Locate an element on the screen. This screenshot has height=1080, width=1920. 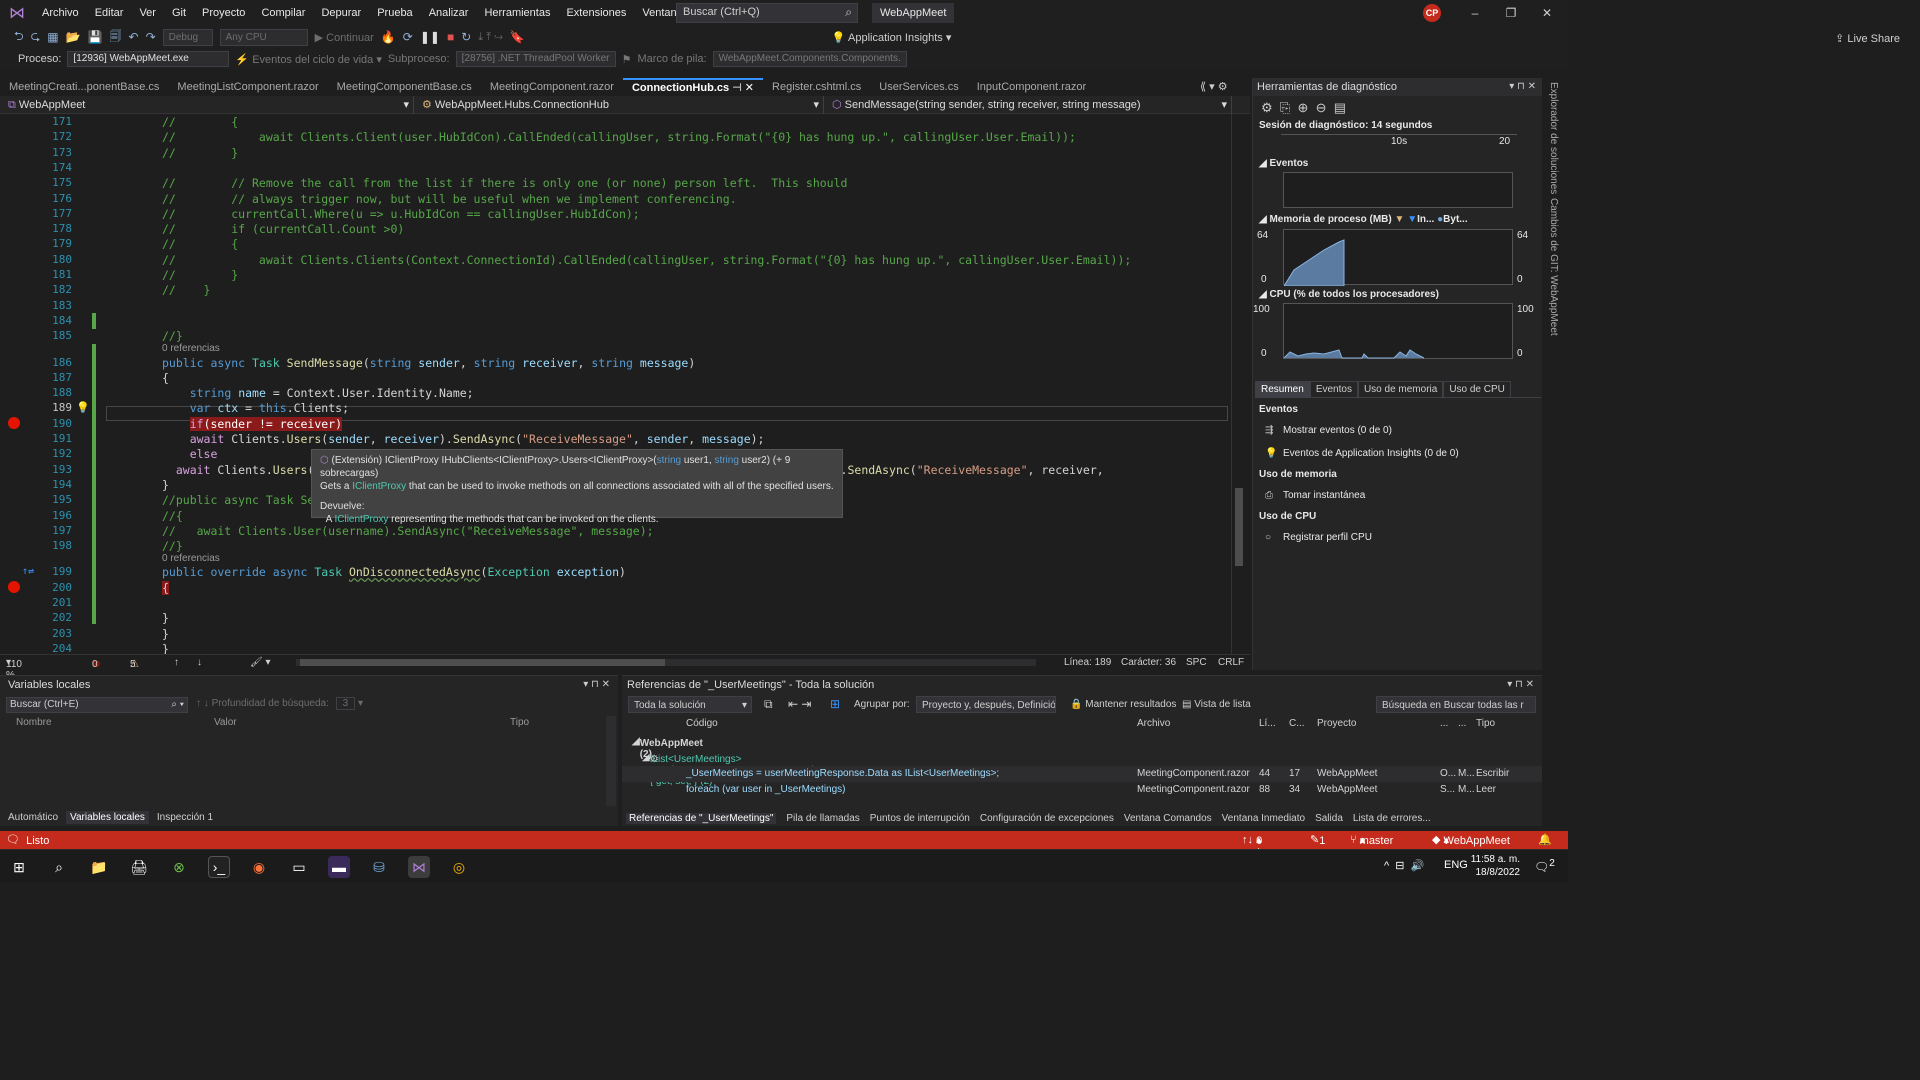
solution-explorer-tab: Explorador de soluciones is located at coordinates (1553, 138).